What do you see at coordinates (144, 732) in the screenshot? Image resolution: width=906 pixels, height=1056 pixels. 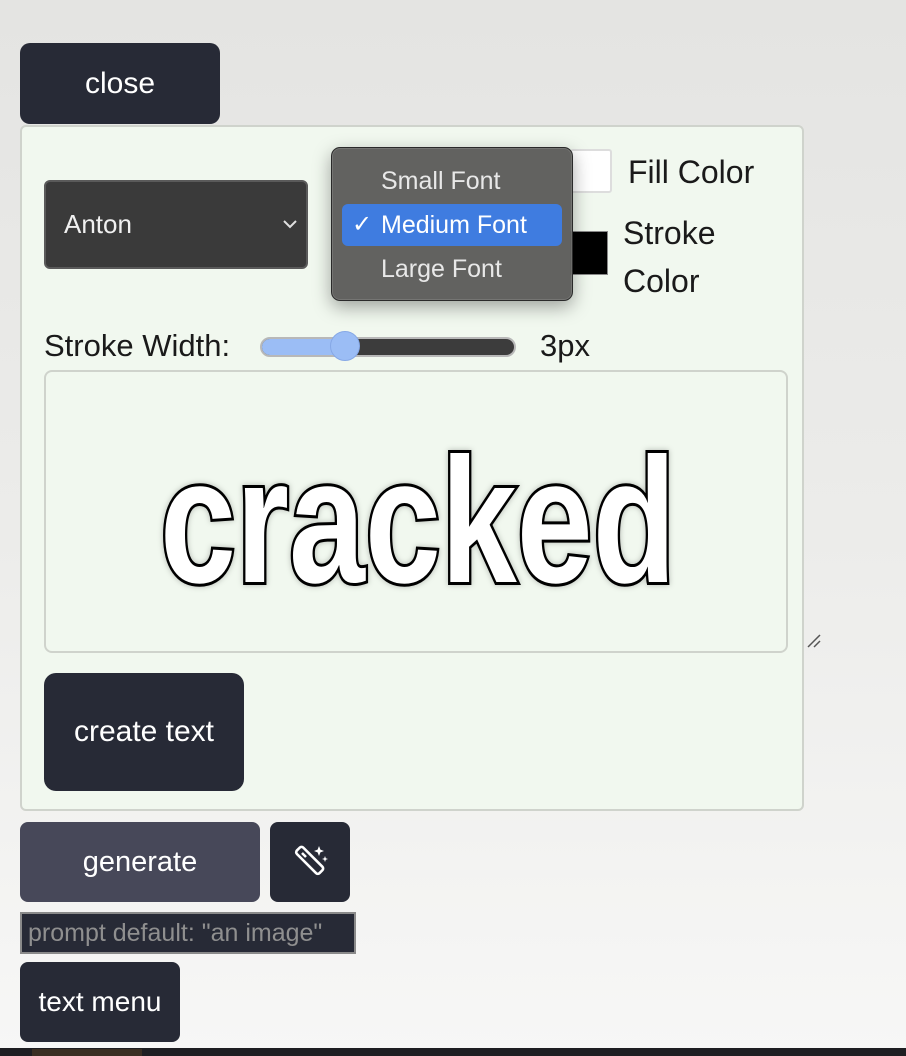 I see `create-text-button: create text` at bounding box center [144, 732].